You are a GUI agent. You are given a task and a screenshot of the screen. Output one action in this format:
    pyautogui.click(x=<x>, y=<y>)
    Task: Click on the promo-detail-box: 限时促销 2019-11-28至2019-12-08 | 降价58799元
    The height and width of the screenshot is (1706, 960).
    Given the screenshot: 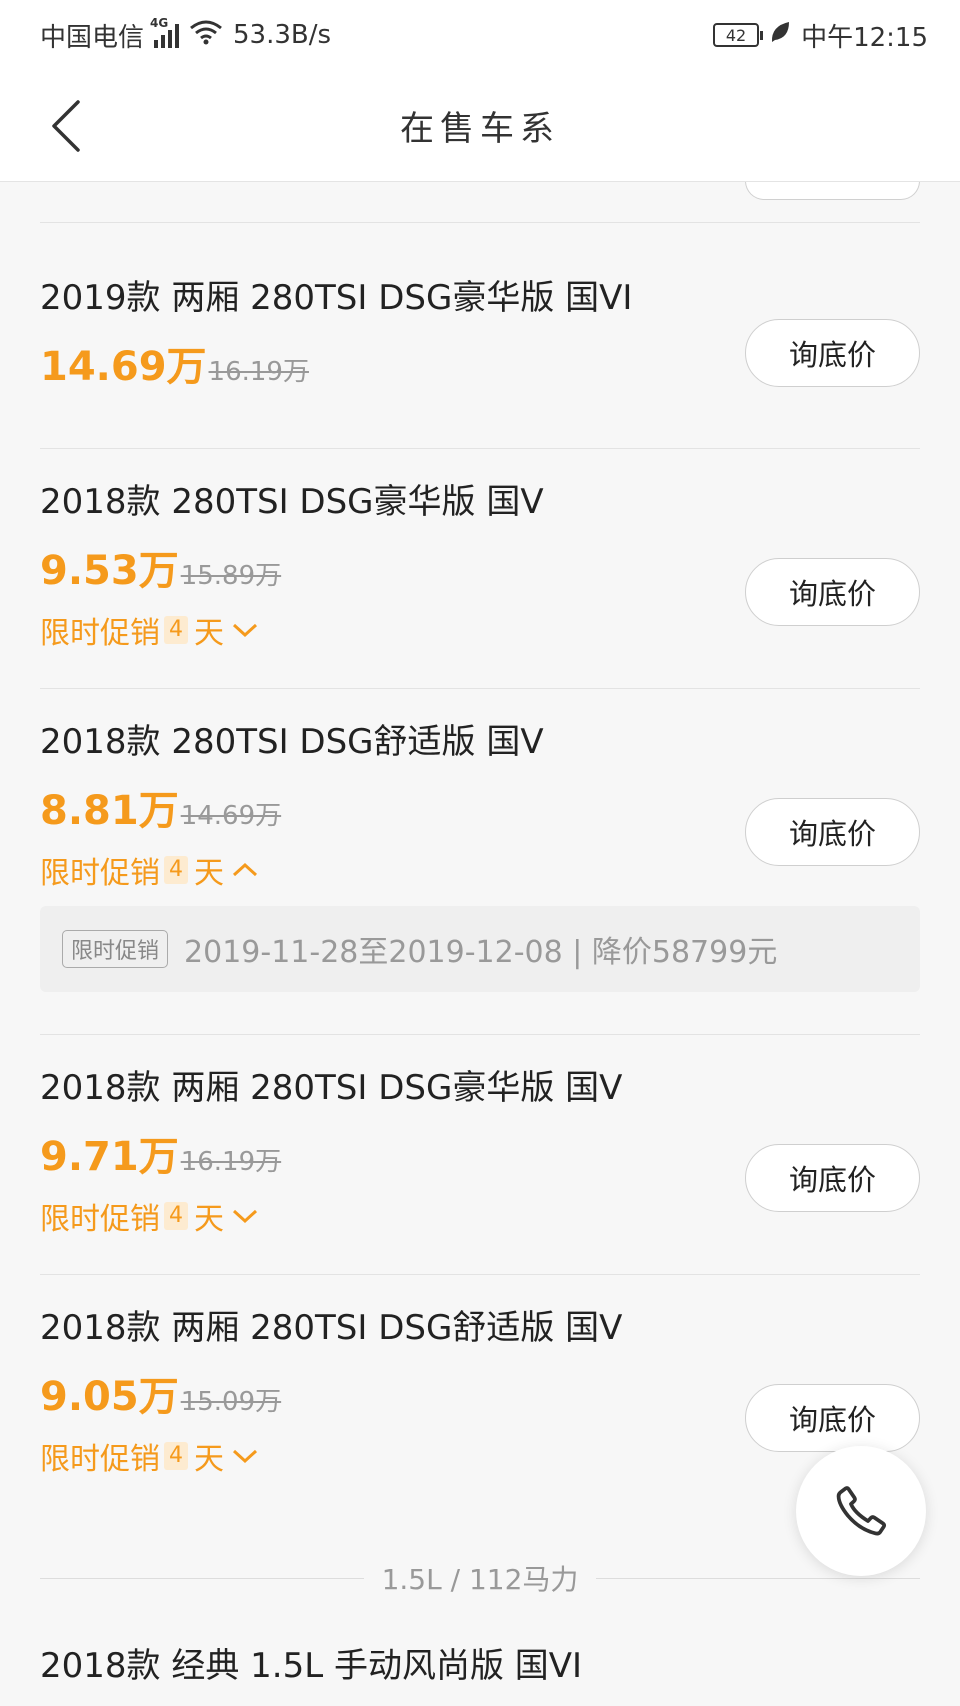 What is the action you would take?
    pyautogui.click(x=480, y=949)
    